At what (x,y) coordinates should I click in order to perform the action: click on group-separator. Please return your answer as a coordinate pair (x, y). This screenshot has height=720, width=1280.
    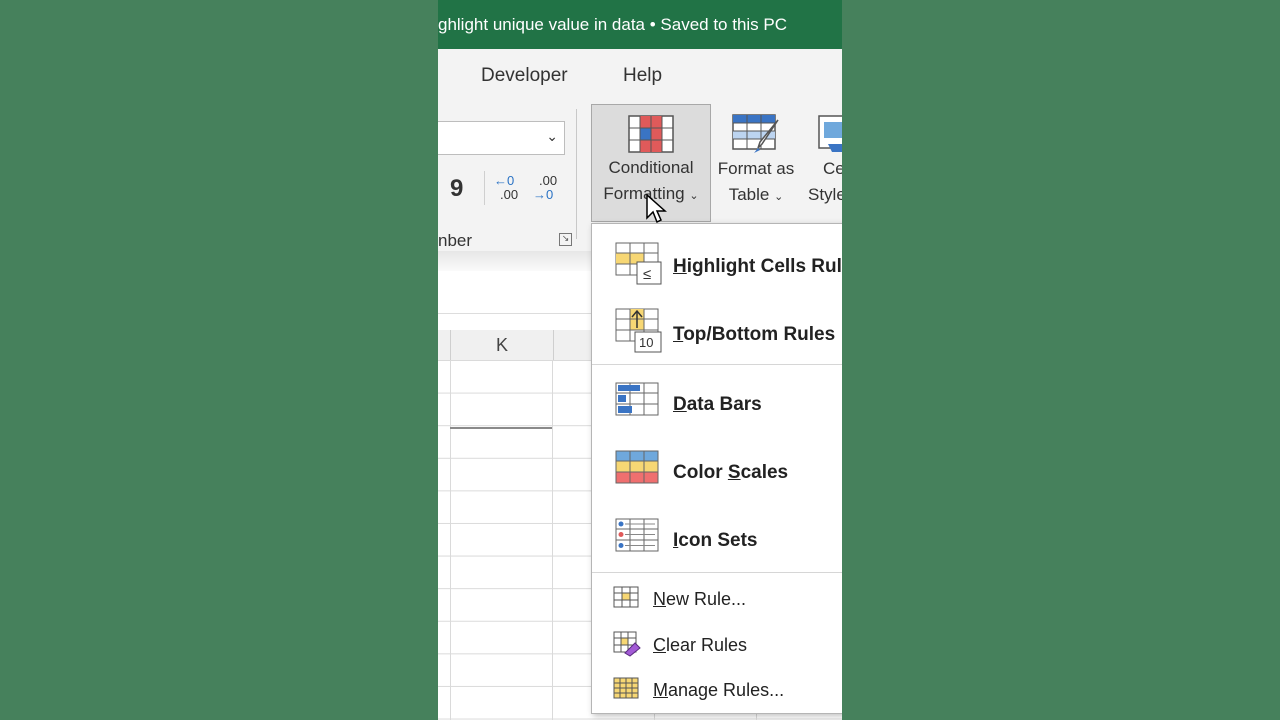
    Looking at the image, I should click on (576, 174).